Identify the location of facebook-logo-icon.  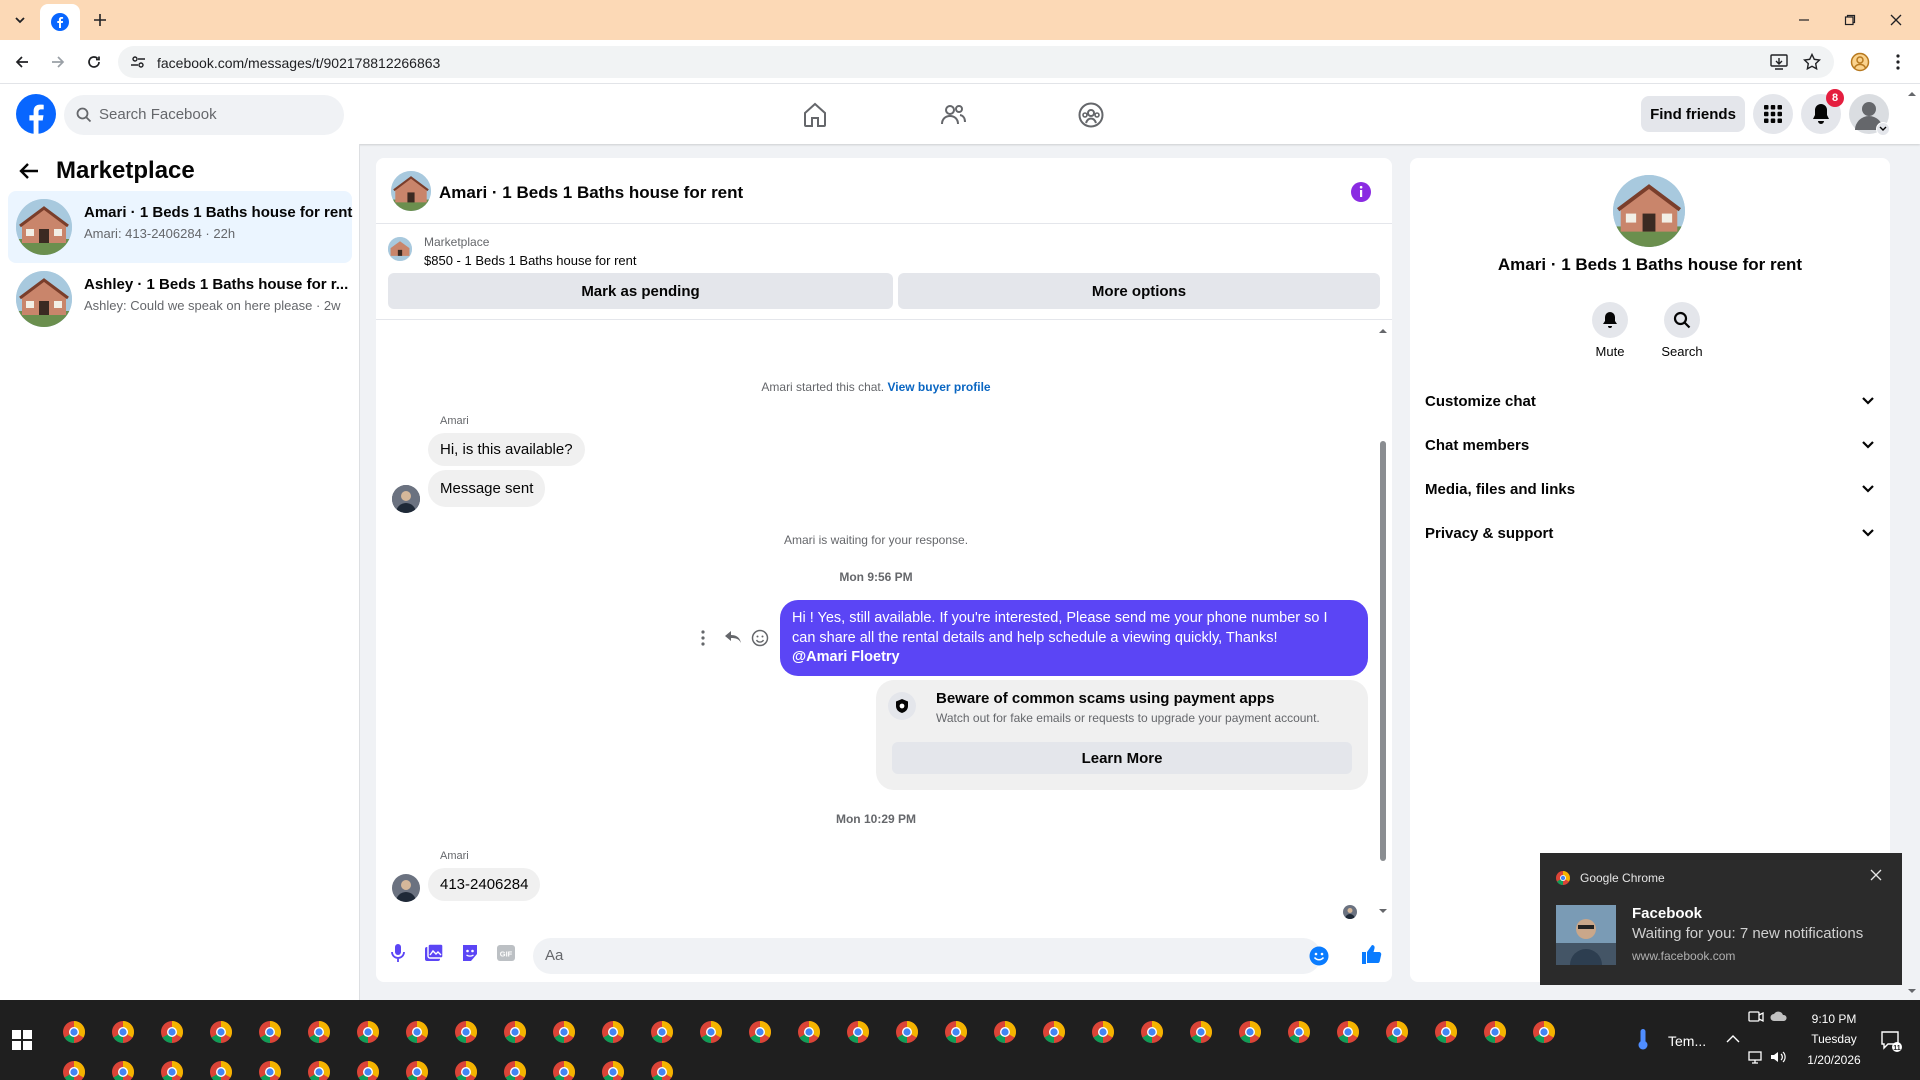
(36, 114).